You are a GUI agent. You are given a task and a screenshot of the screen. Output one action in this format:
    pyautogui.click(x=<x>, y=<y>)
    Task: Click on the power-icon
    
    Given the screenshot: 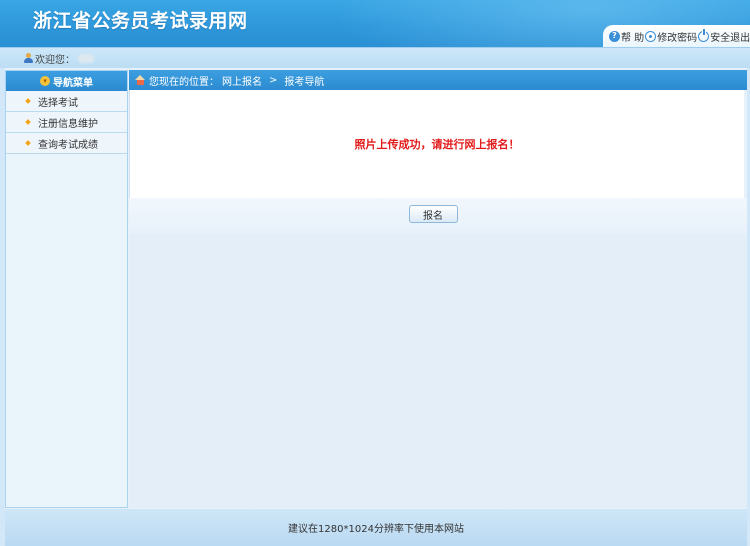 What is the action you would take?
    pyautogui.click(x=704, y=35)
    